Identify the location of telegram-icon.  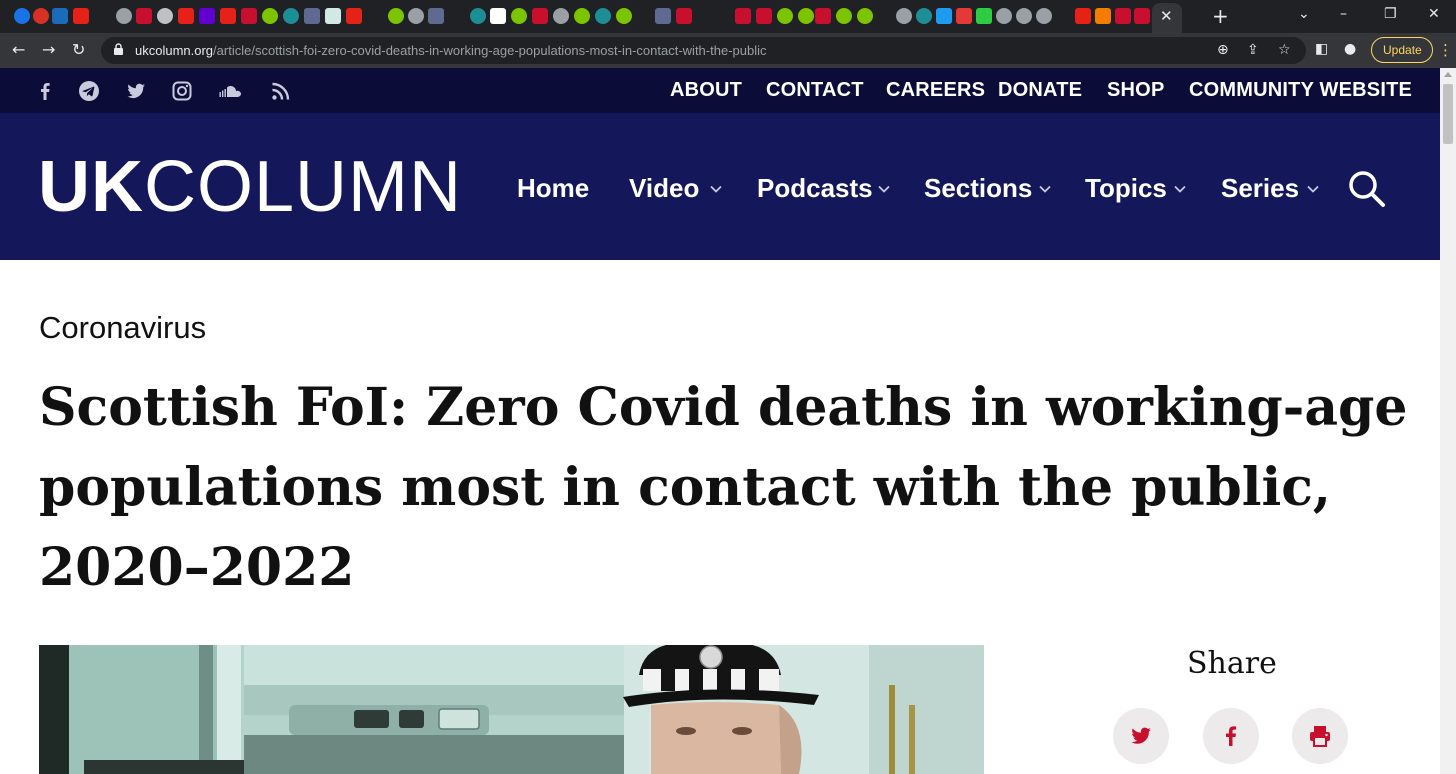
(89, 91).